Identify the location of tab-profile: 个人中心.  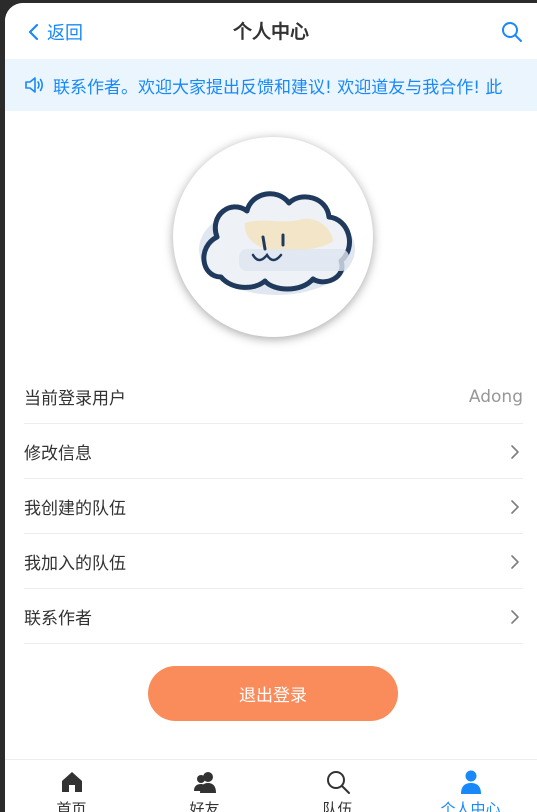
(470, 786).